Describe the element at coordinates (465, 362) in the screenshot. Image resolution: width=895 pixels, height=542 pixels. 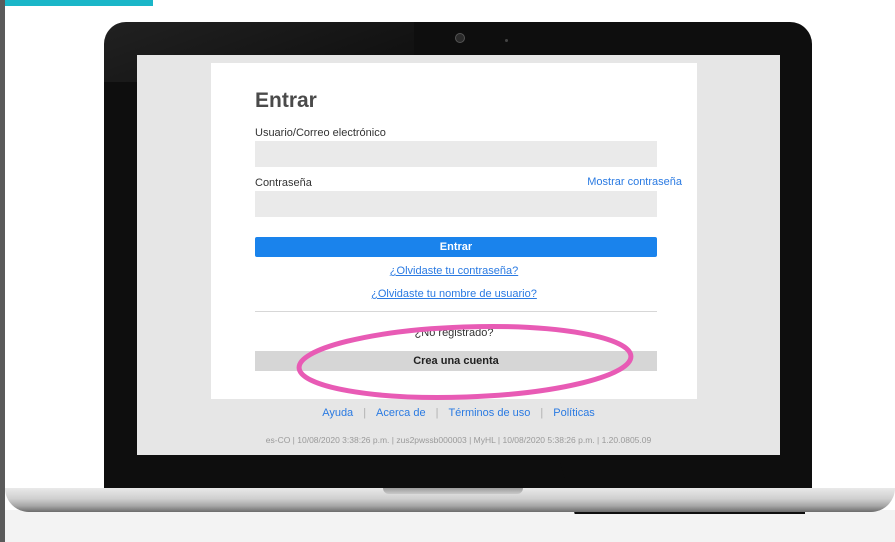
I see `highlight-ellipse` at that location.